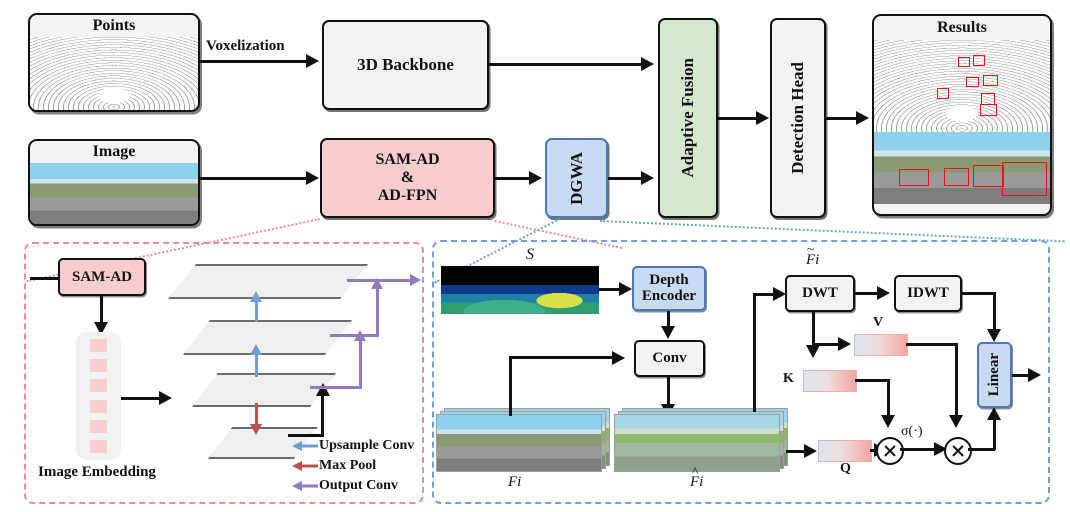 This screenshot has height=512, width=1070. Describe the element at coordinates (256, 429) in the screenshot. I see `maxpool-arrow-head` at that location.